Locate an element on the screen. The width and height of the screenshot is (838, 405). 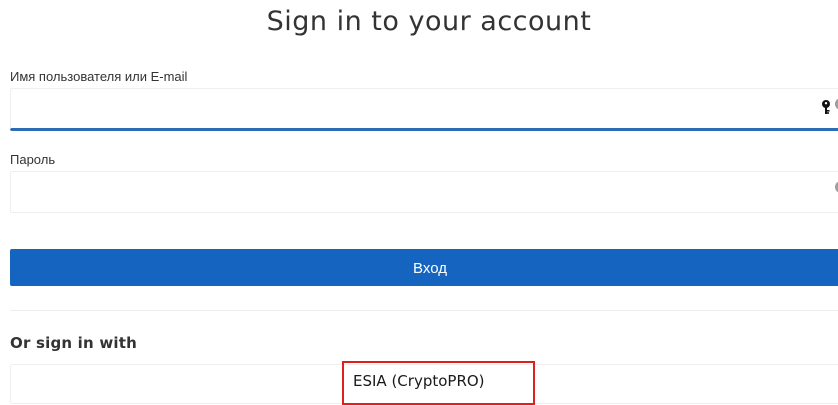
password-label: Пароль is located at coordinates (33, 159).